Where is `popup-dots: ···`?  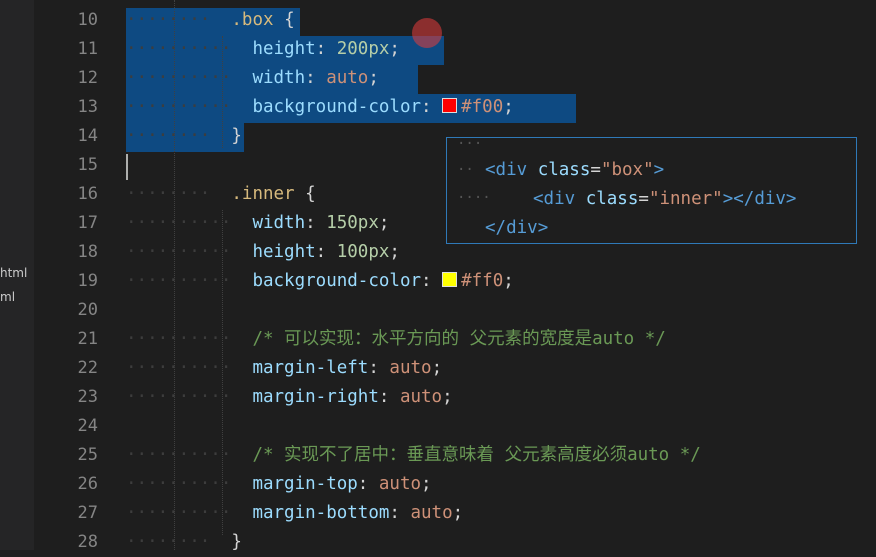 popup-dots: ··· is located at coordinates (470, 144).